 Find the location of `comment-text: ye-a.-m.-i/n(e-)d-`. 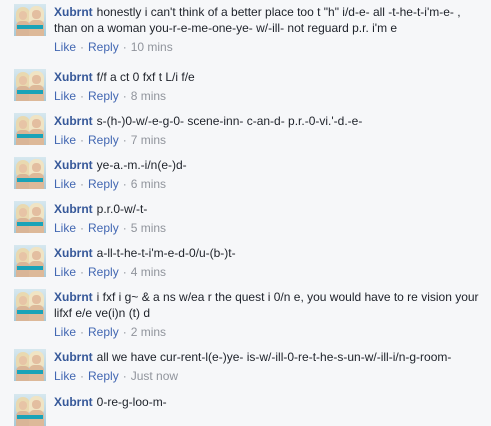

comment-text: ye-a.-m.-i/n(e-)d- is located at coordinates (141, 165).